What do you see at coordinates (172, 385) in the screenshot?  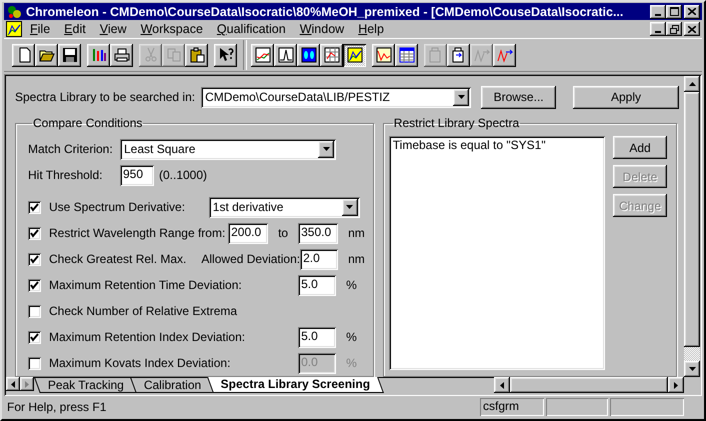 I see `sheet-tab: Calibration` at bounding box center [172, 385].